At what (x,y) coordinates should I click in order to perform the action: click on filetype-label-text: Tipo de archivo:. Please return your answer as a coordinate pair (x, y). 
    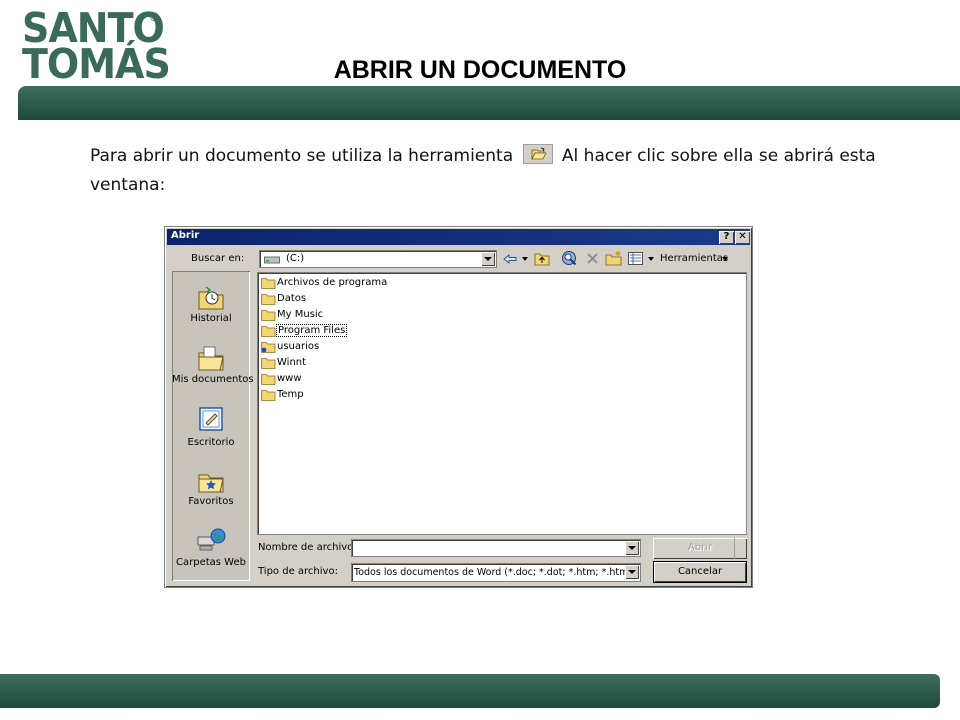
    Looking at the image, I should click on (298, 571).